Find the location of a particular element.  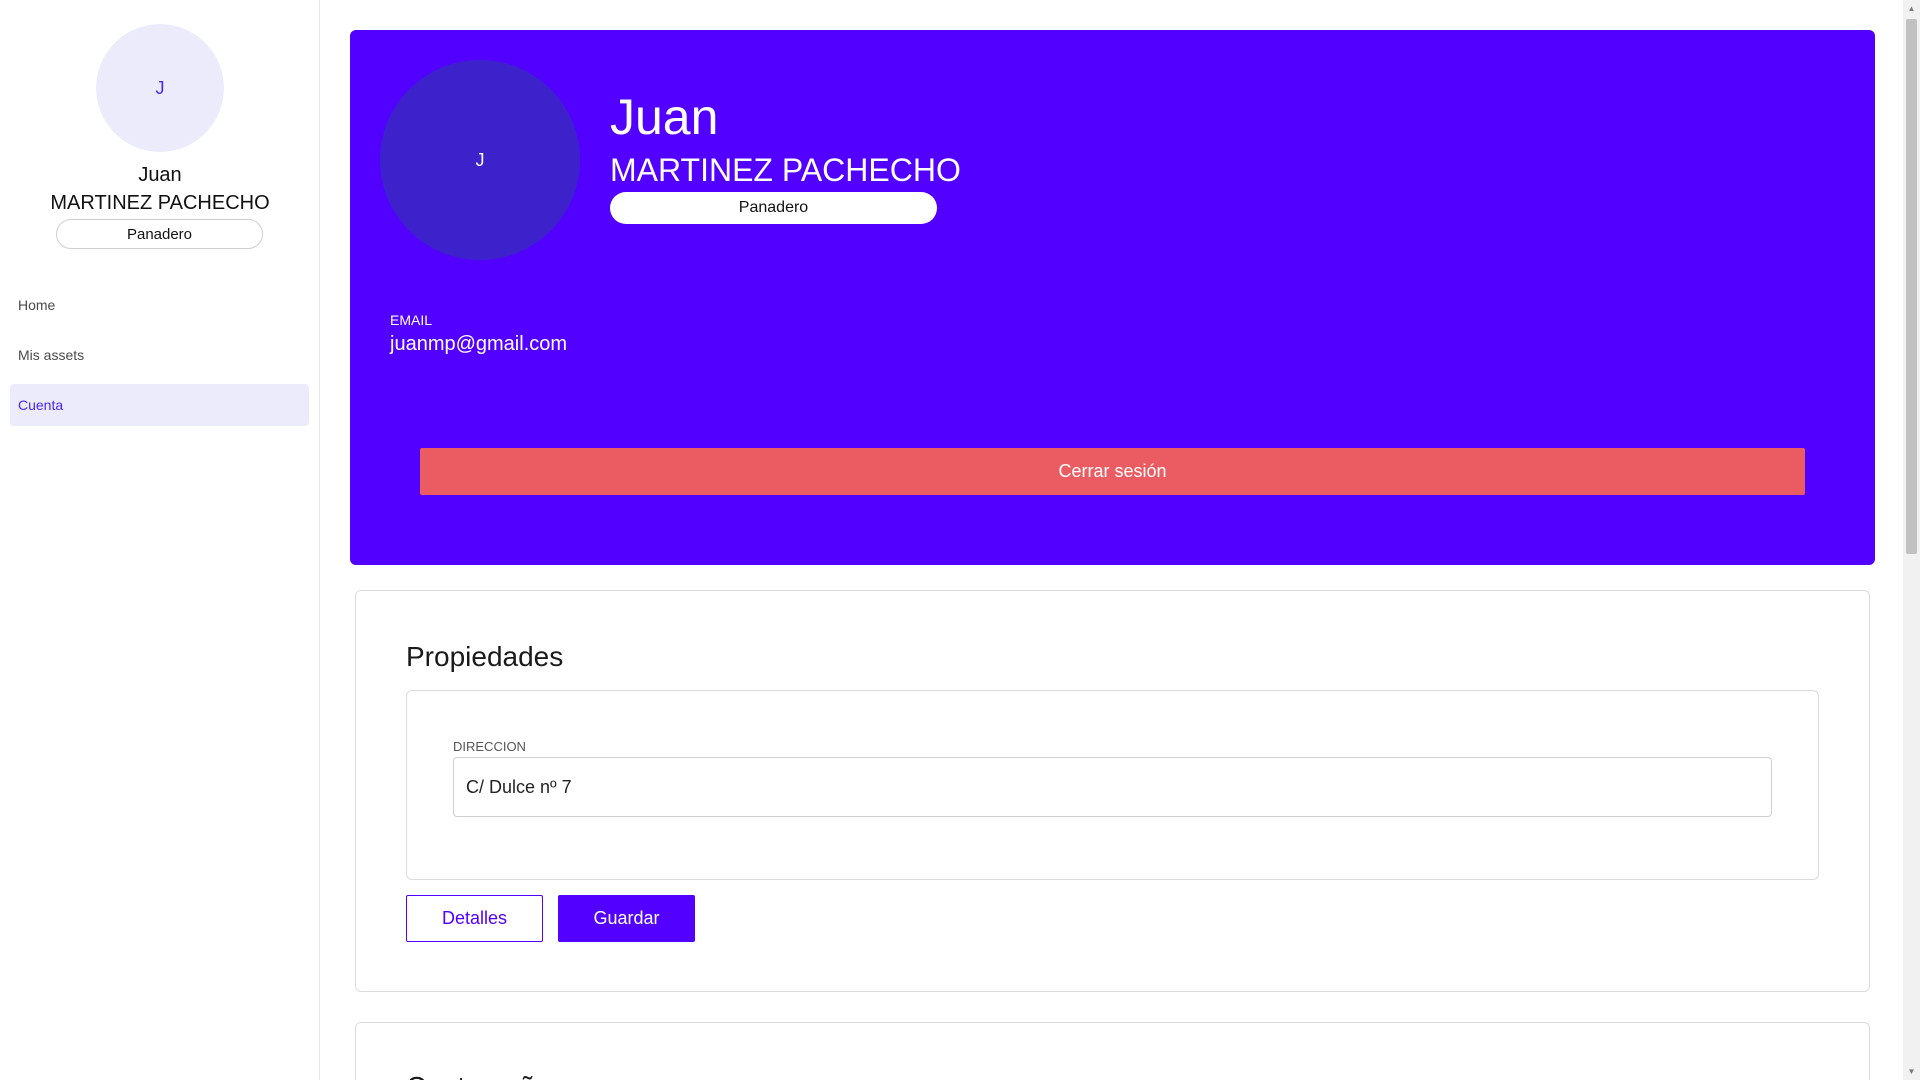

email-label: EMAIL is located at coordinates (411, 320).